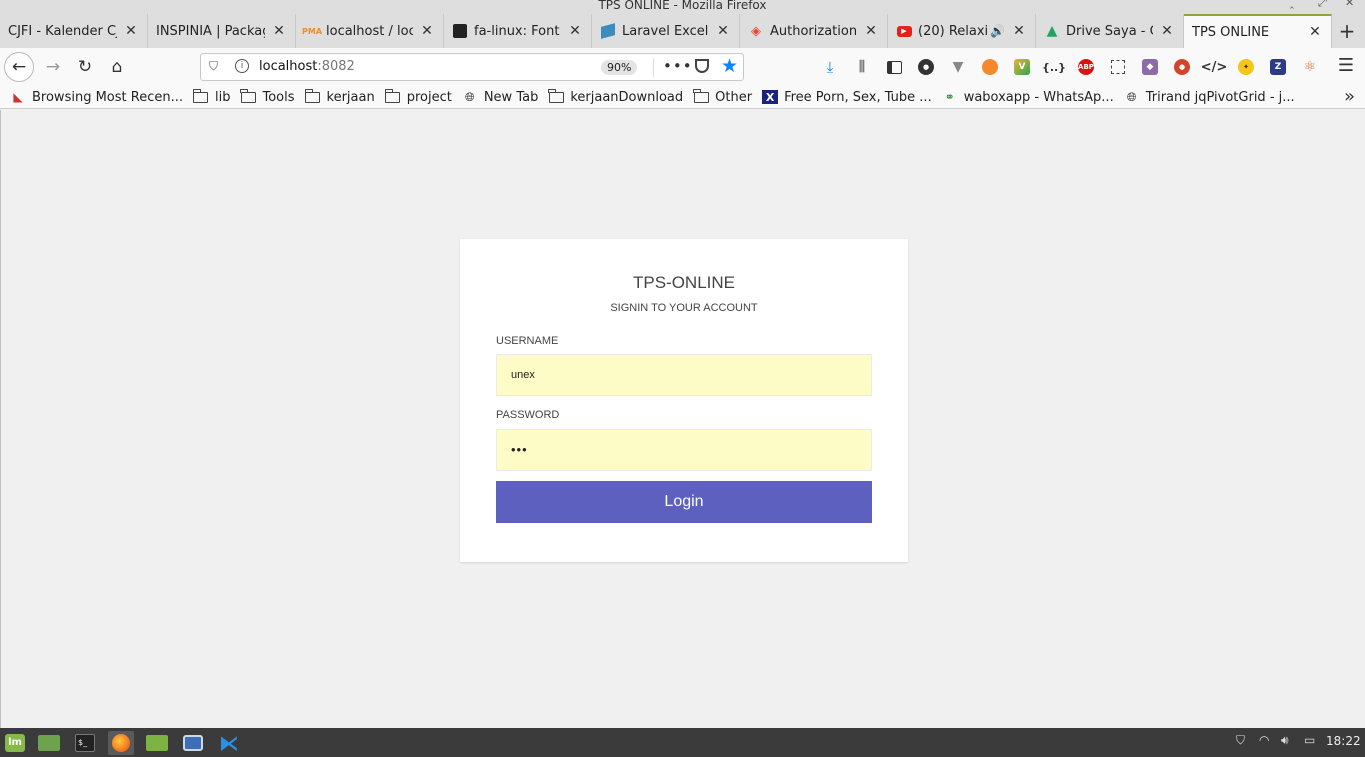 This screenshot has width=1365, height=757. Describe the element at coordinates (678, 66) in the screenshot. I see `page-actions-icon: •••` at that location.